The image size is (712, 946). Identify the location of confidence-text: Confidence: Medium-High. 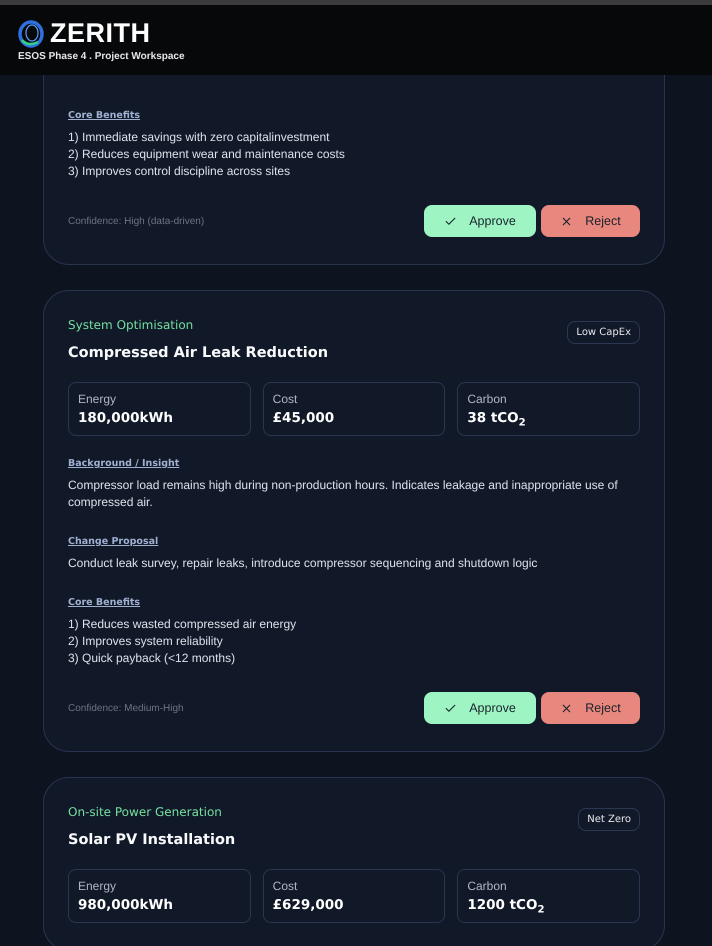
(126, 708).